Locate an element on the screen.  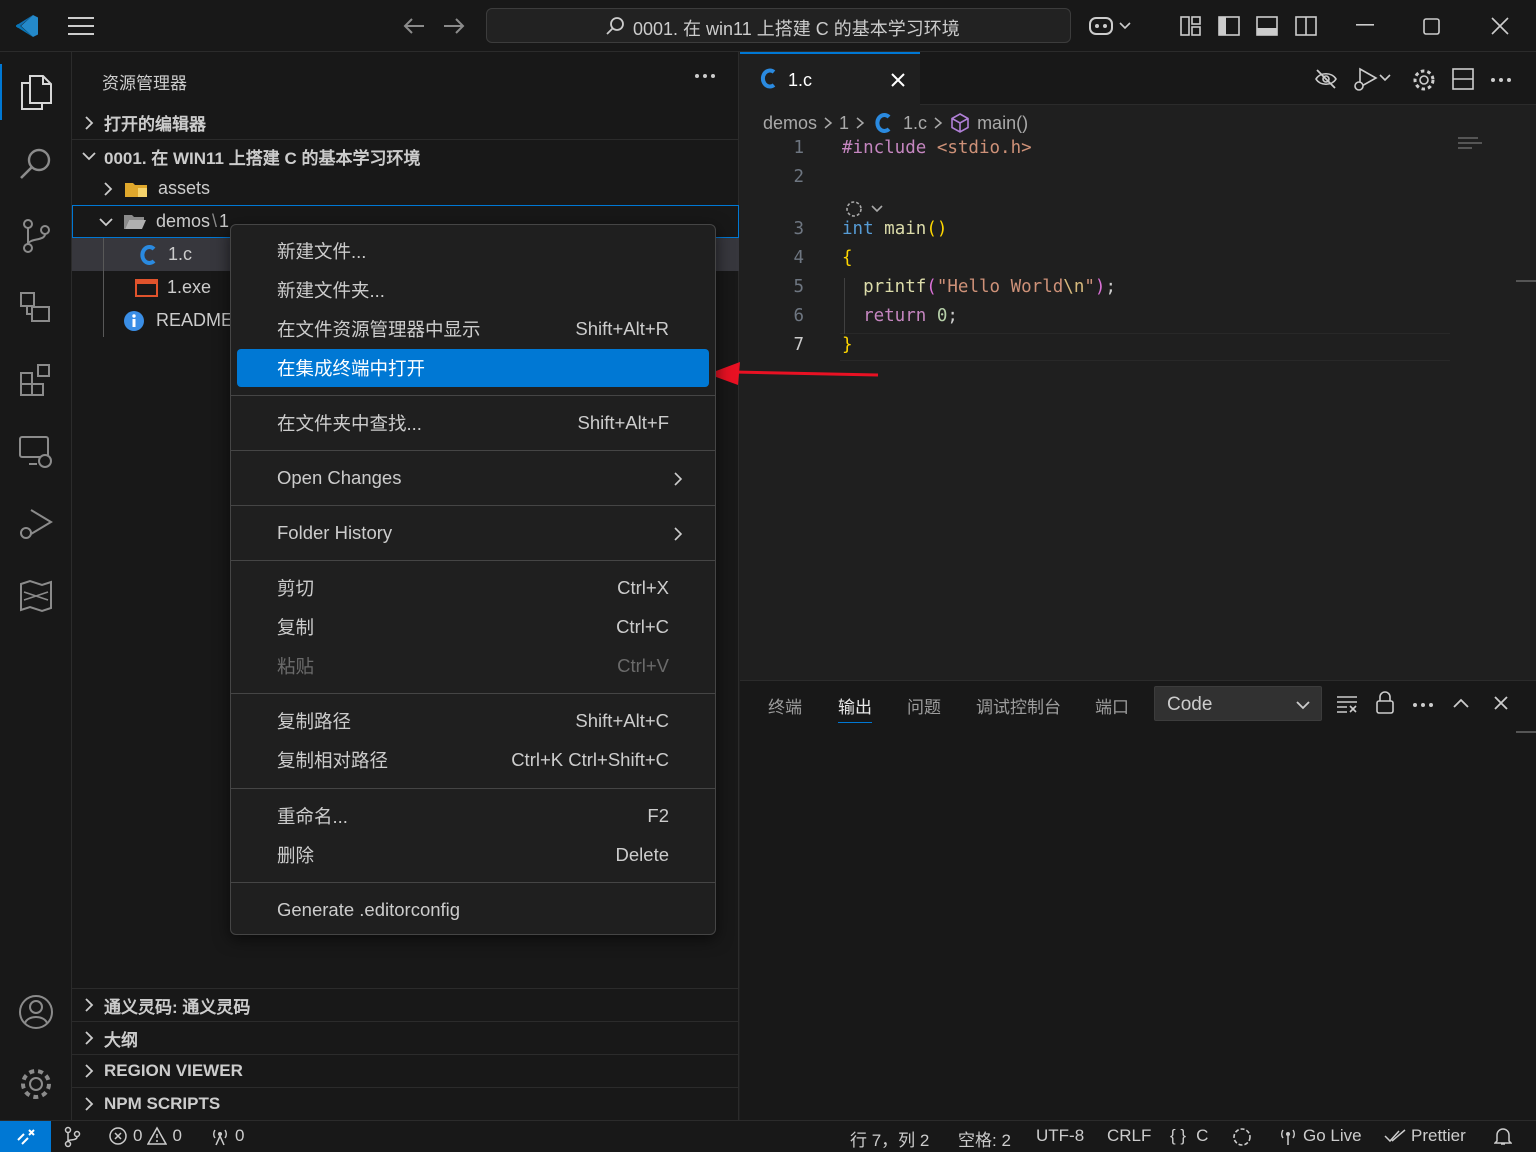
menu-item-copy-path: 复制路径 Shift+Alt+C is located at coordinates (473, 721).